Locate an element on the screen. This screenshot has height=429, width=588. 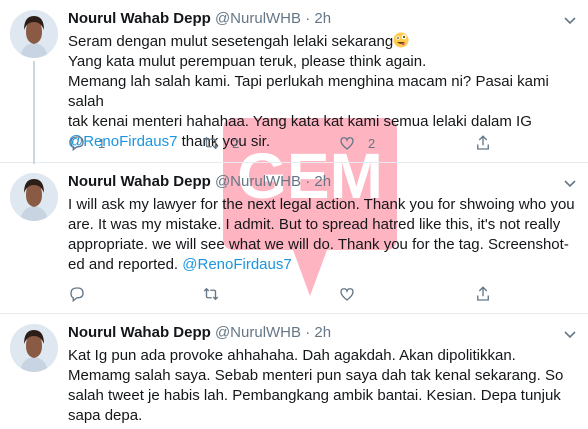
retweet-button: 2 is located at coordinates (220, 143).